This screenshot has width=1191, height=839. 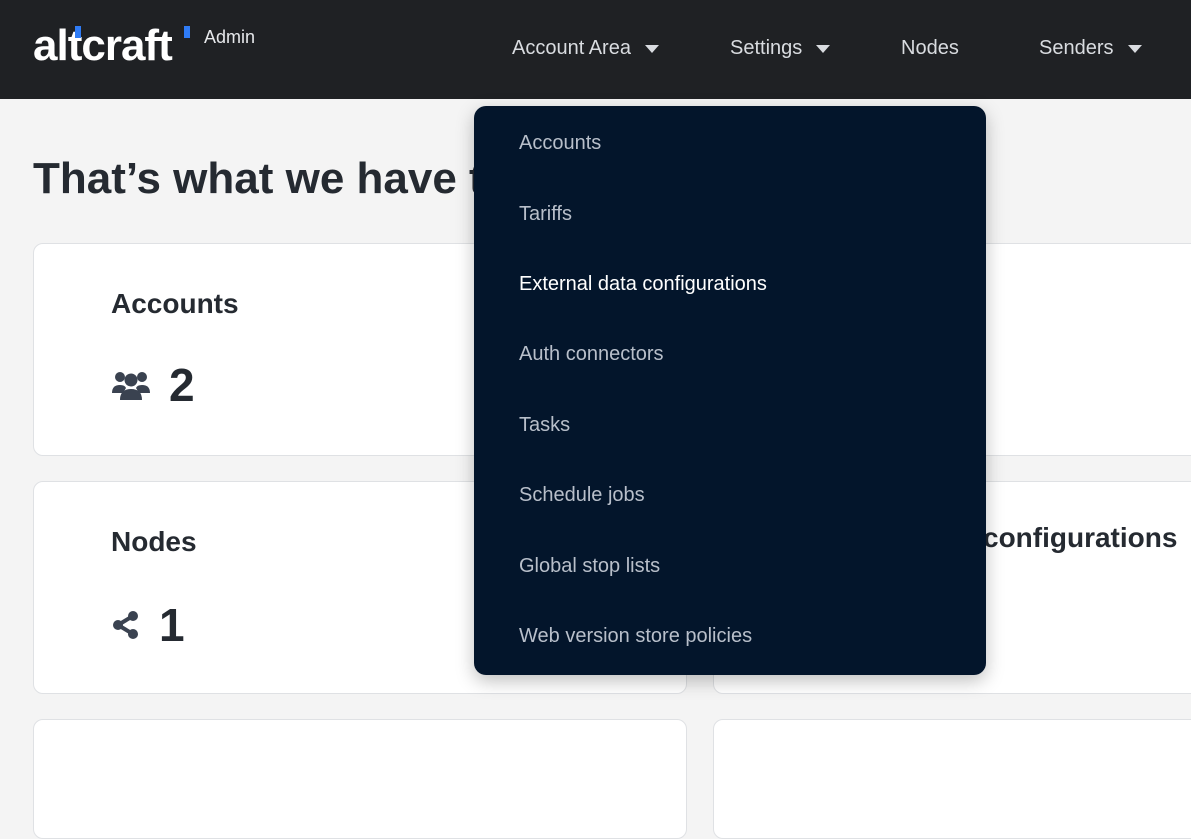 I want to click on menu-item-auth-connectors: Auth connectors, so click(x=591, y=354).